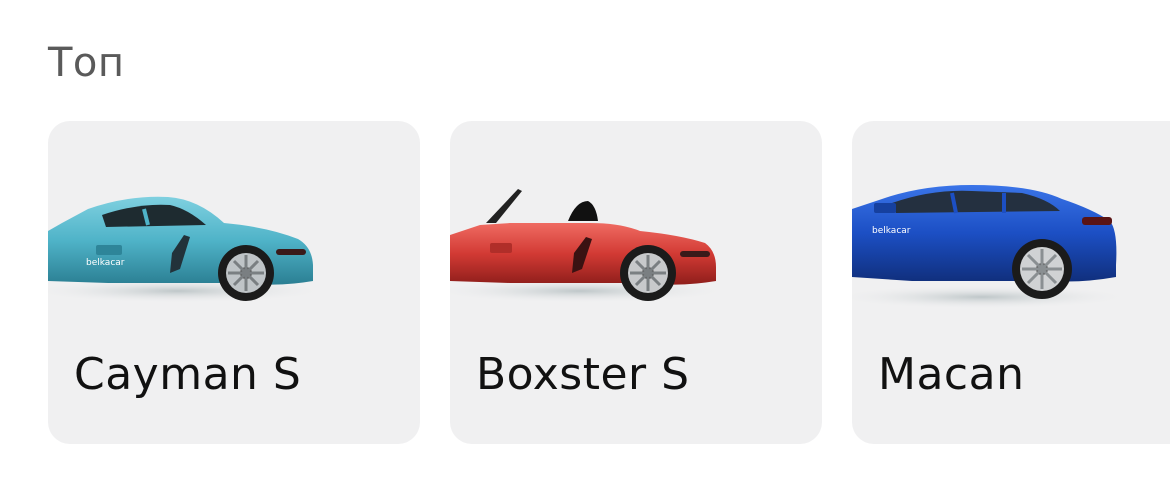 The image size is (1170, 500). What do you see at coordinates (584, 245) in the screenshot?
I see `car-convertible-icon` at bounding box center [584, 245].